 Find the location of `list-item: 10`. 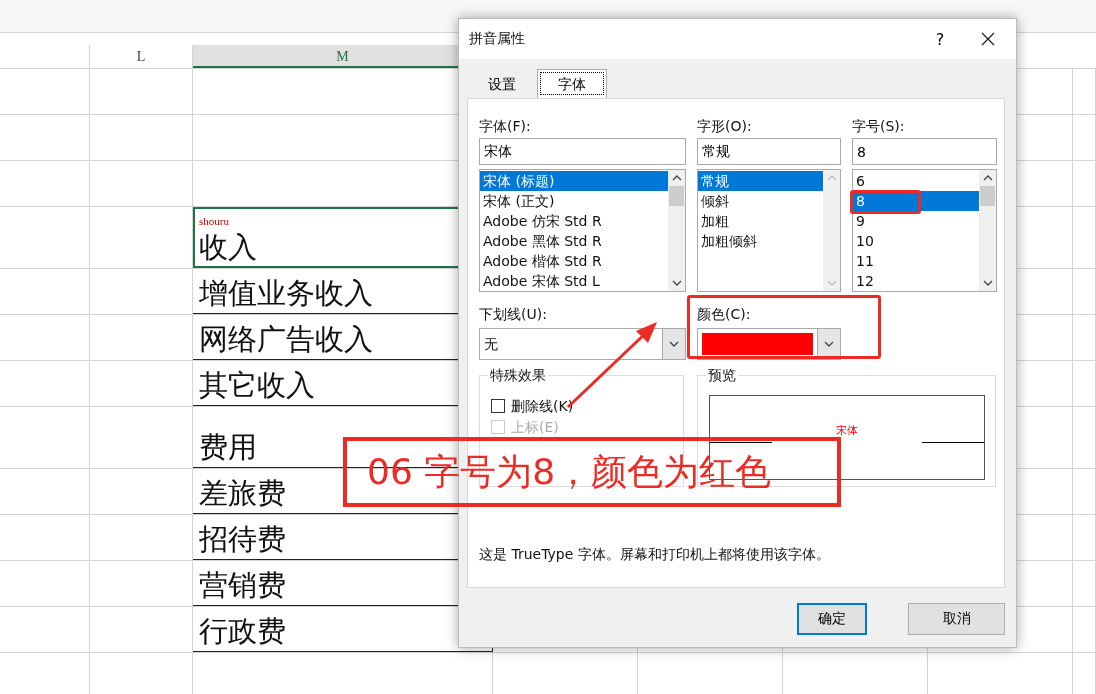

list-item: 10 is located at coordinates (916, 241).